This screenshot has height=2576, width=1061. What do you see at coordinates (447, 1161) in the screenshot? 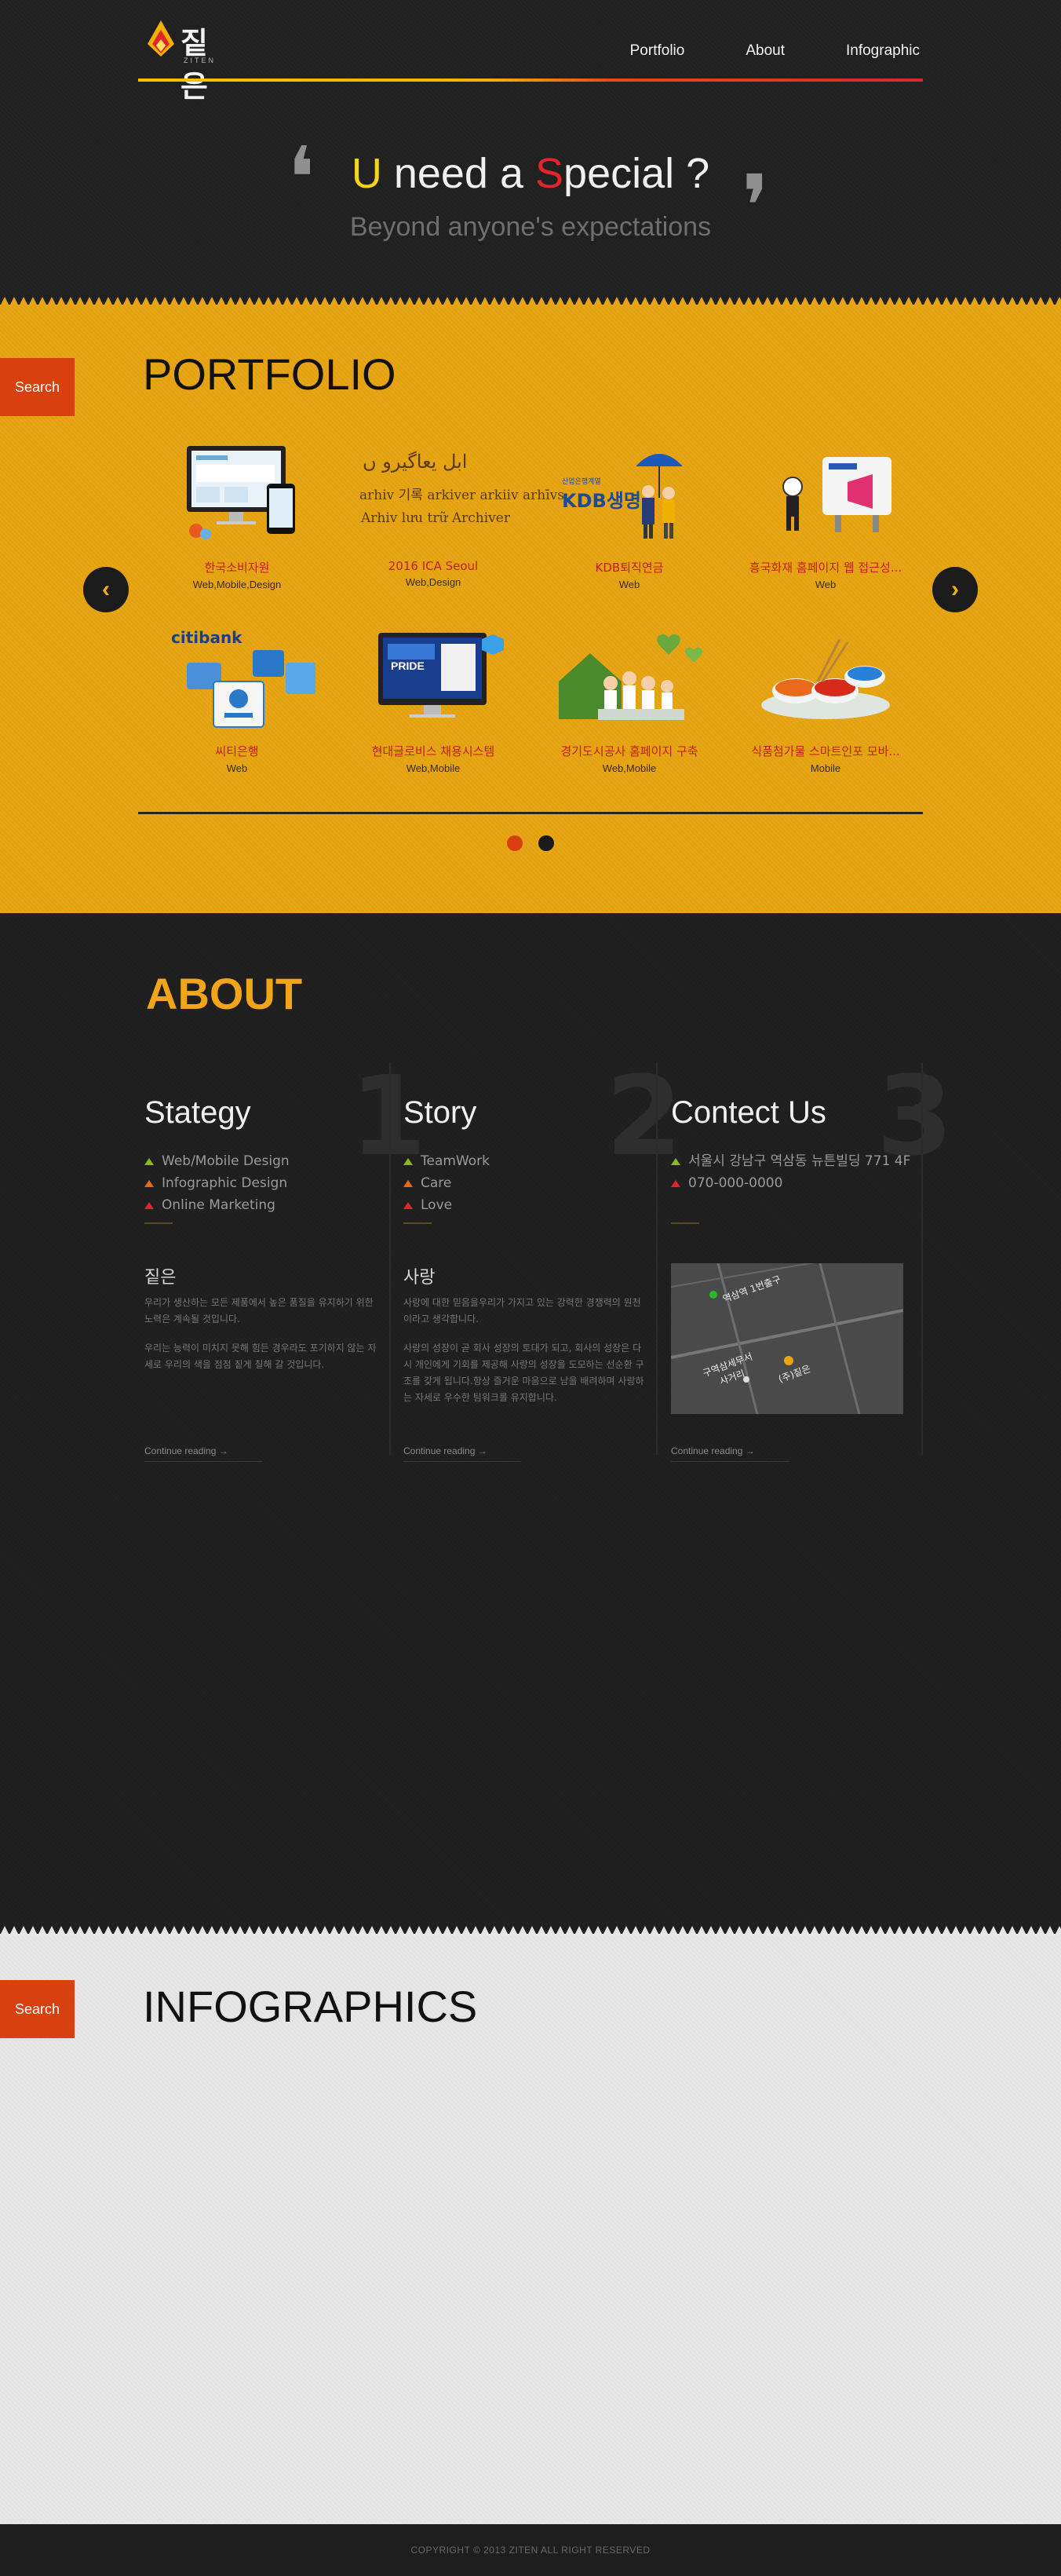
I see `list-item: TeamWork` at bounding box center [447, 1161].